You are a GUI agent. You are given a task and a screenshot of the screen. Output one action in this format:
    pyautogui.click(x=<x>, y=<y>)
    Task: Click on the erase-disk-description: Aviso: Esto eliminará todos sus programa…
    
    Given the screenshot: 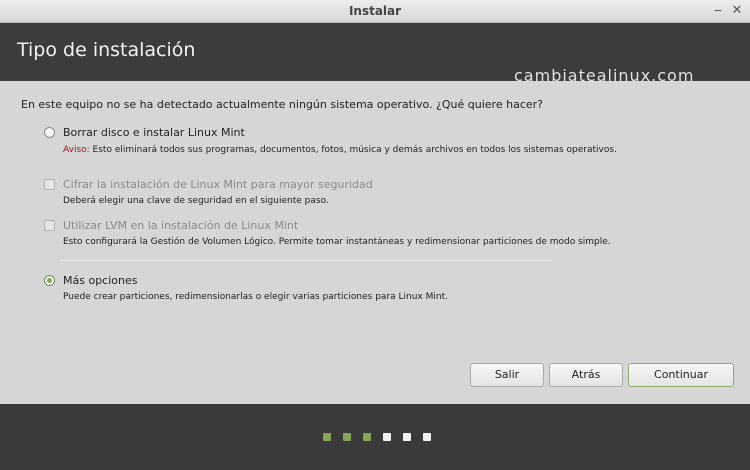 What is the action you would take?
    pyautogui.click(x=340, y=150)
    